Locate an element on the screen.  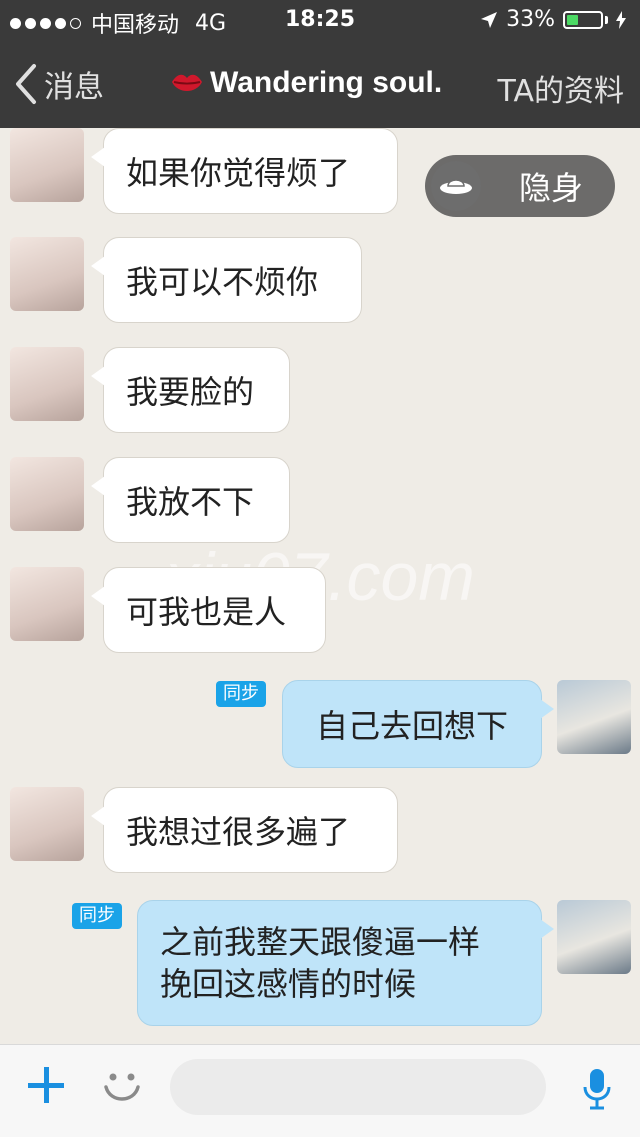
charging-icon is located at coordinates (621, 19).